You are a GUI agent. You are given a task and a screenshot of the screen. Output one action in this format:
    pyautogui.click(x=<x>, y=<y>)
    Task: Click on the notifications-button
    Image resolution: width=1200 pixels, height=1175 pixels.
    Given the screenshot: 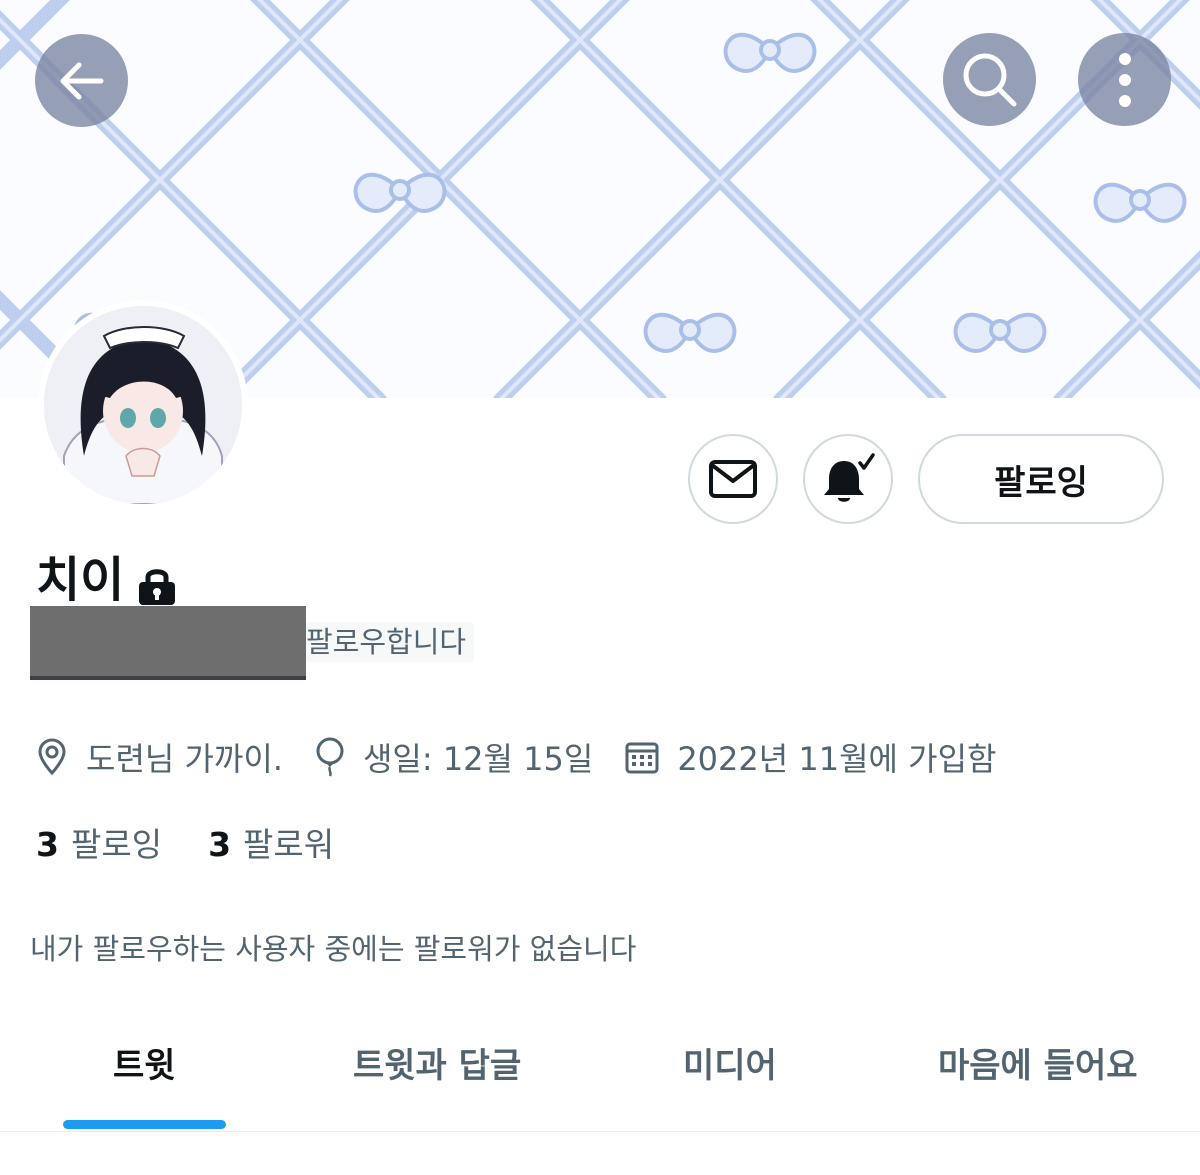 What is the action you would take?
    pyautogui.click(x=848, y=479)
    